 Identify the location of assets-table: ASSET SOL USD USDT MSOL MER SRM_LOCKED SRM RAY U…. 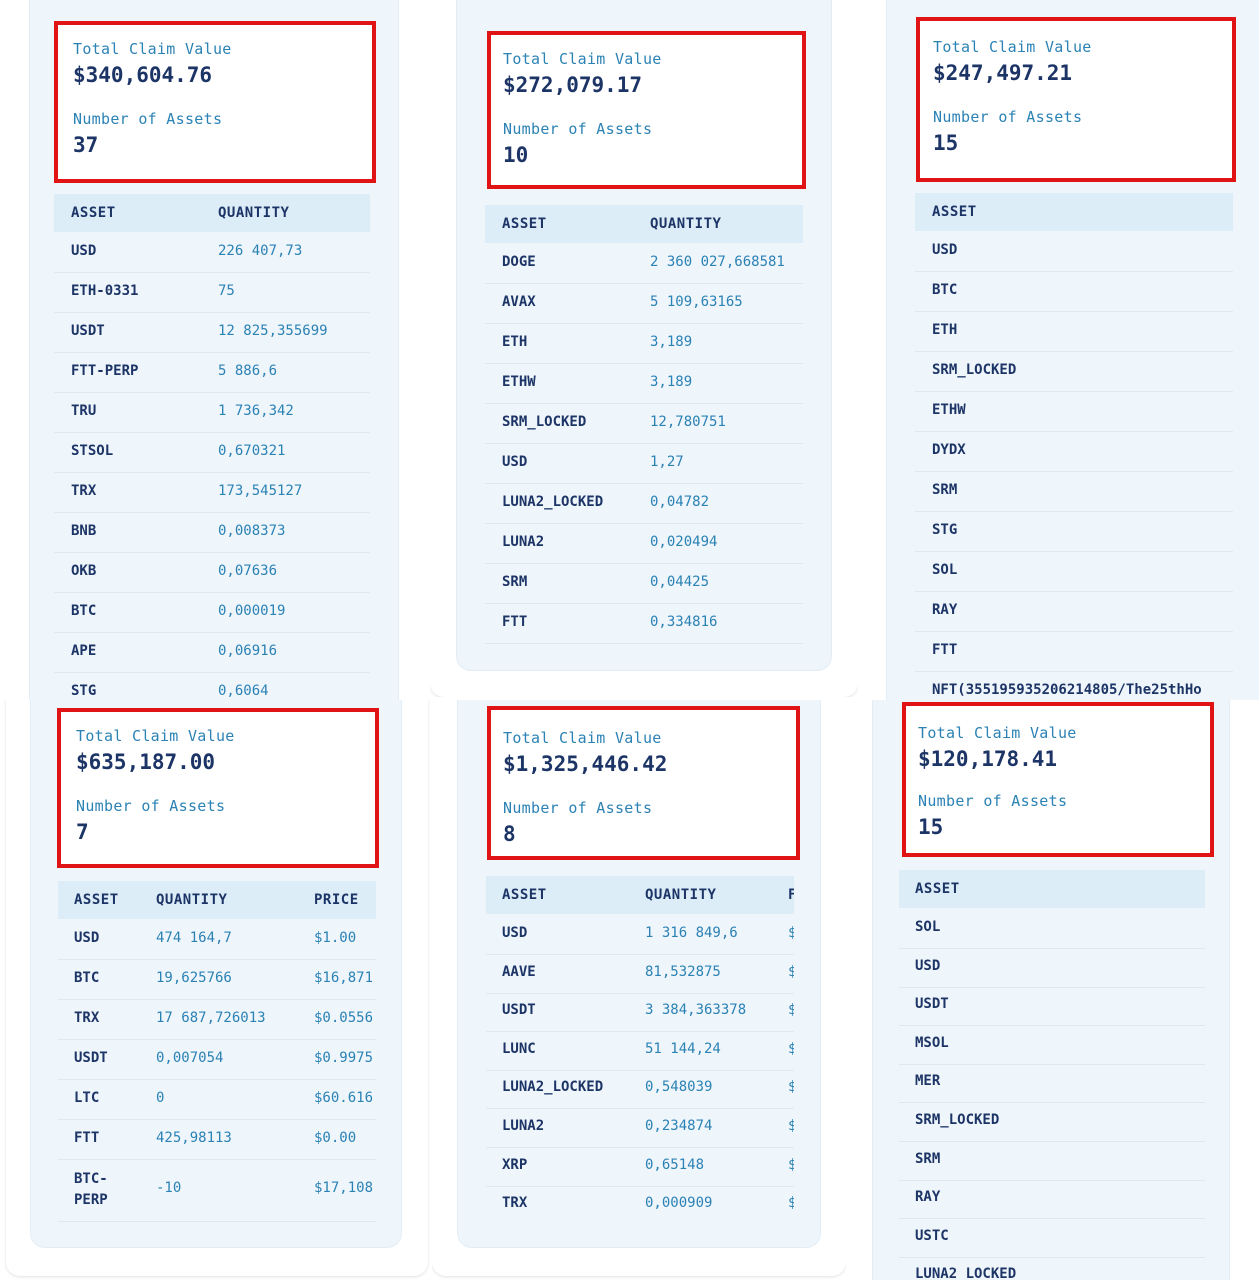
(1052, 1075).